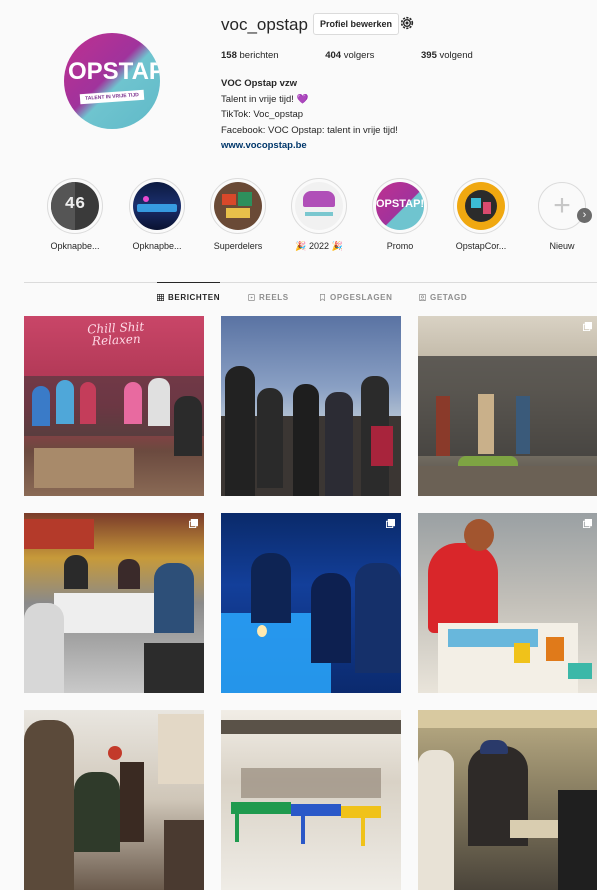  What do you see at coordinates (562, 206) in the screenshot?
I see `plus-icon: +` at bounding box center [562, 206].